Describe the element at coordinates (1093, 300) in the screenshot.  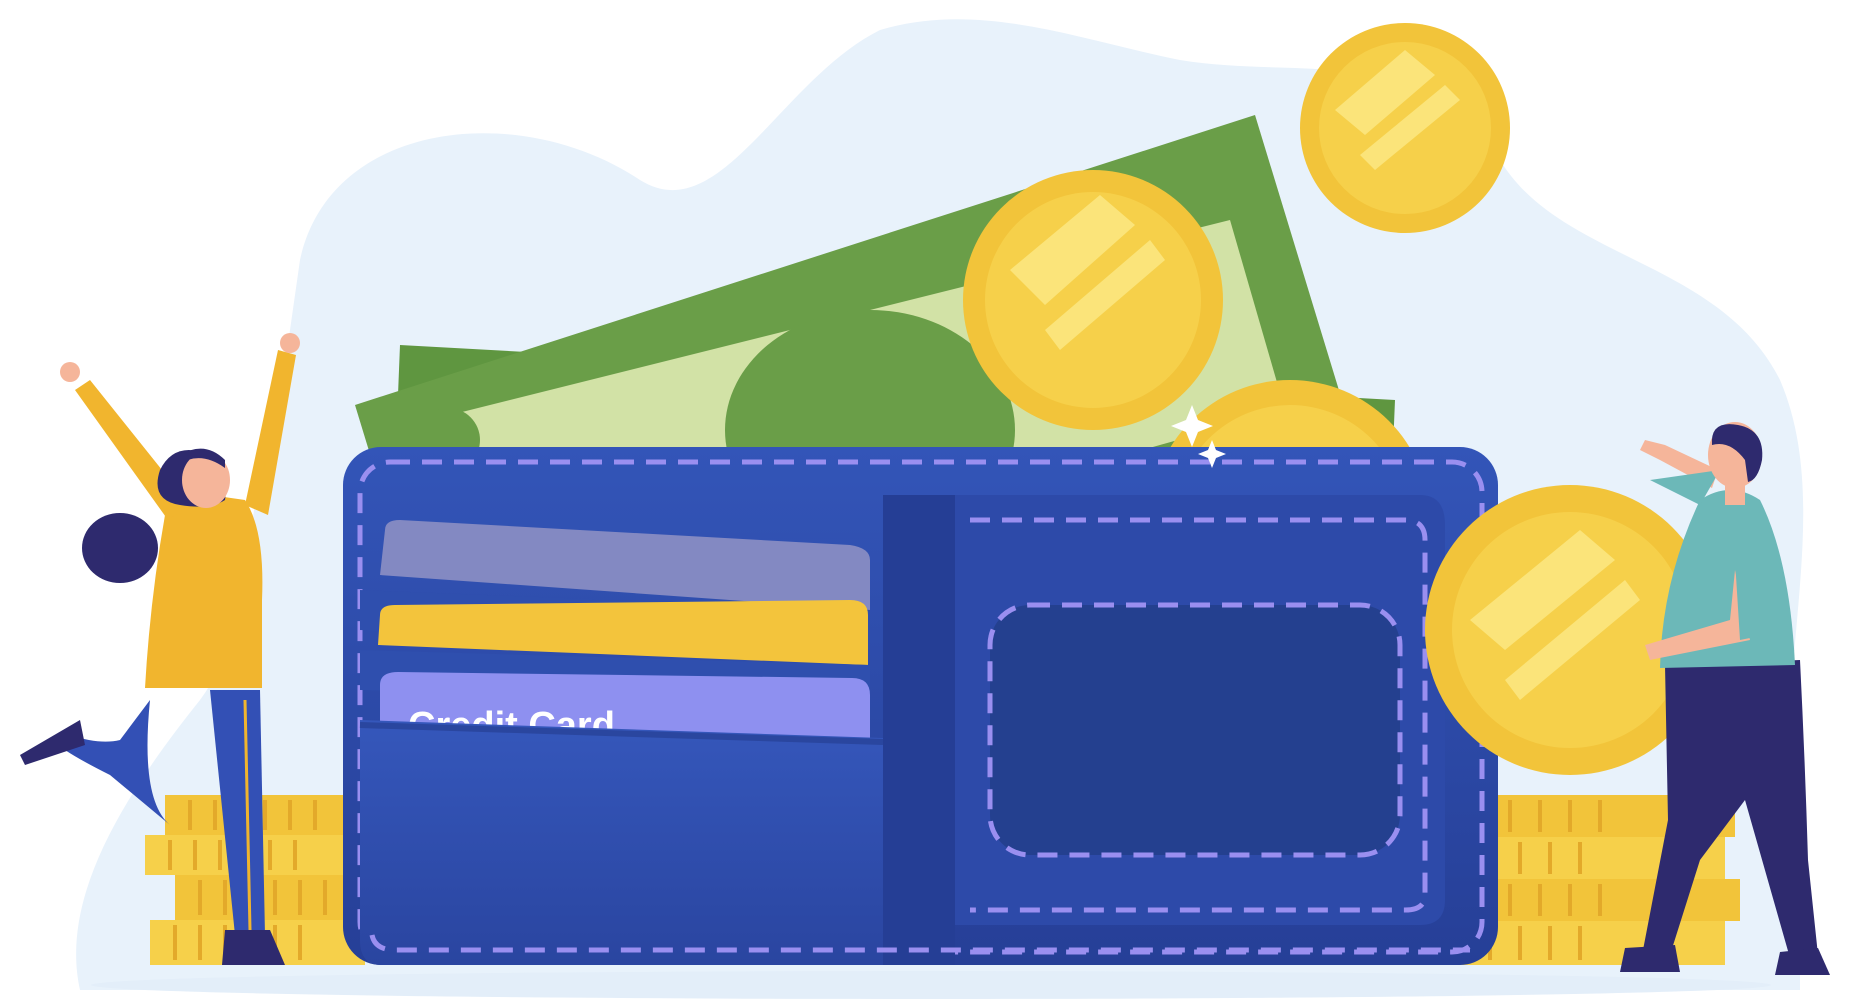
I see `coin-large-center` at that location.